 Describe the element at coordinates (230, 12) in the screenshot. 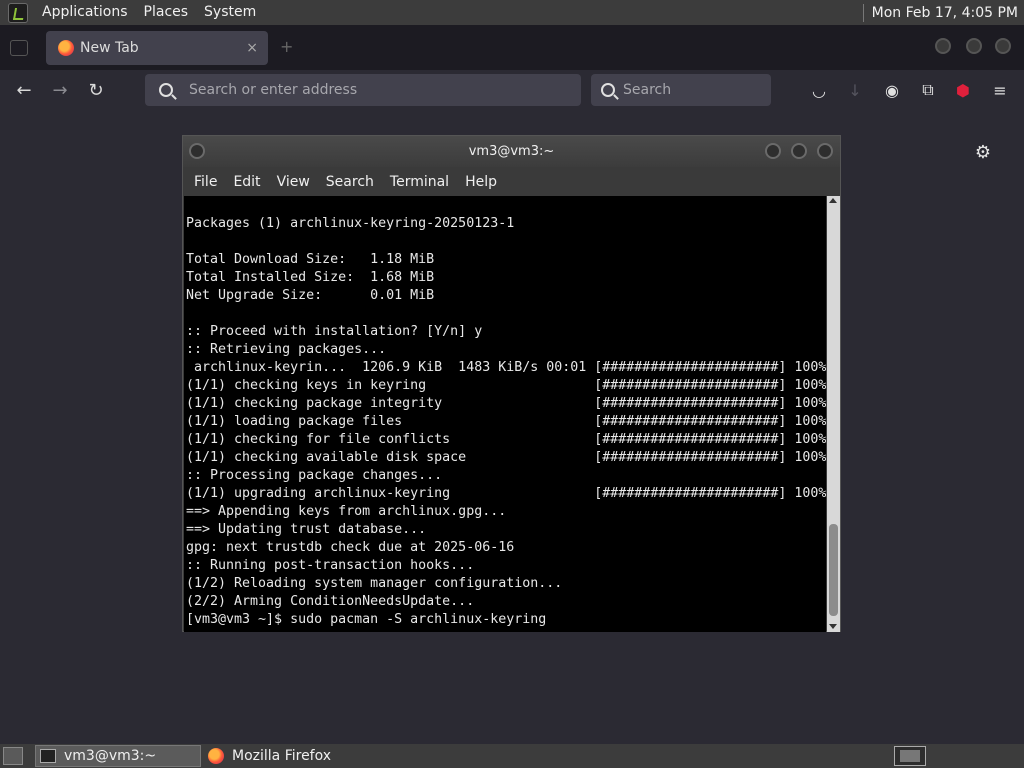

I see `menu-system: System` at that location.